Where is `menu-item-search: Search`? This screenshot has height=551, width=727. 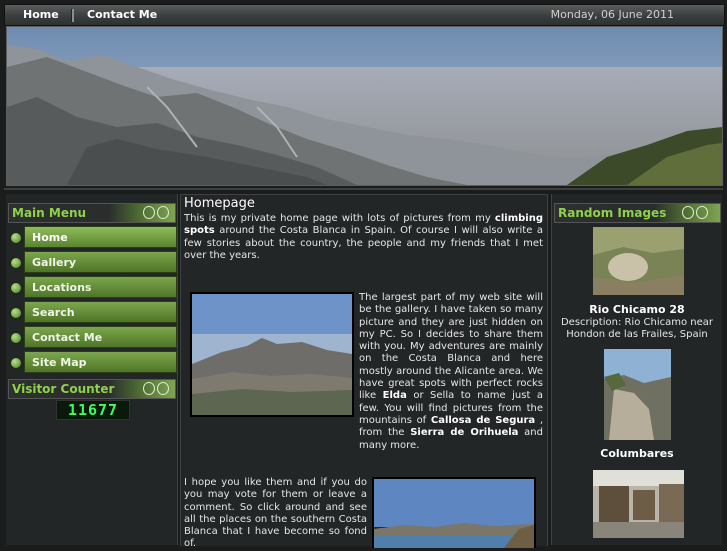 menu-item-search: Search is located at coordinates (92, 312).